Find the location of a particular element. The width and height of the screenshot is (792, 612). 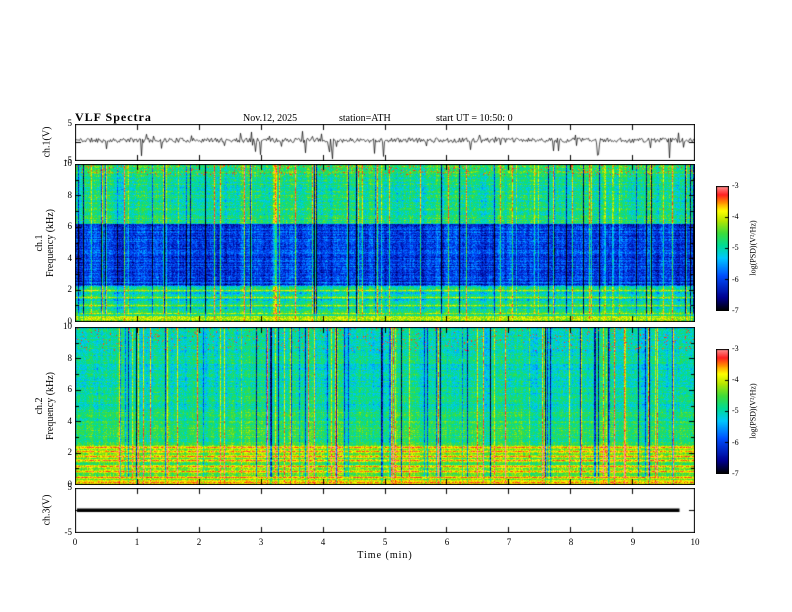

ch1-colorbar is located at coordinates (722, 251).